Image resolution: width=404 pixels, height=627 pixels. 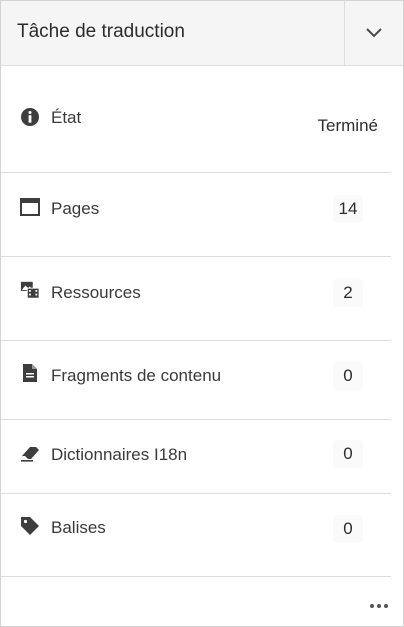 I want to click on pages-row: Pages 14, so click(x=202, y=214).